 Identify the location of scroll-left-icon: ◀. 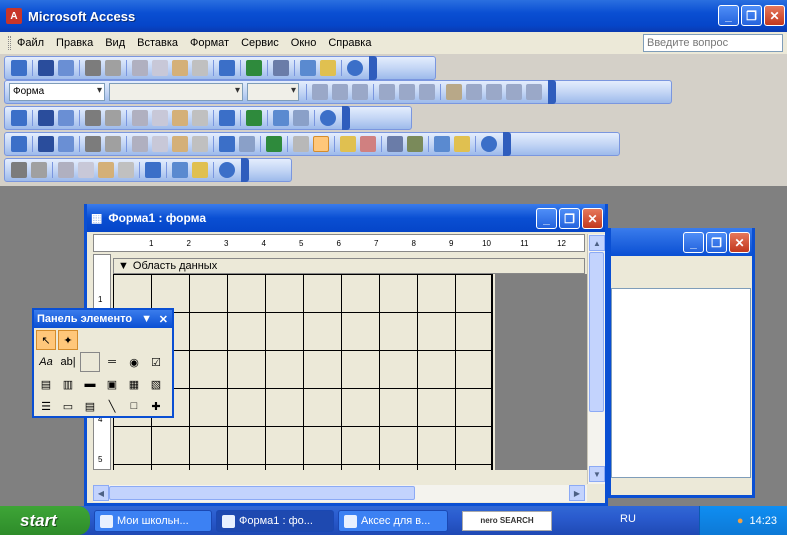
(101, 493).